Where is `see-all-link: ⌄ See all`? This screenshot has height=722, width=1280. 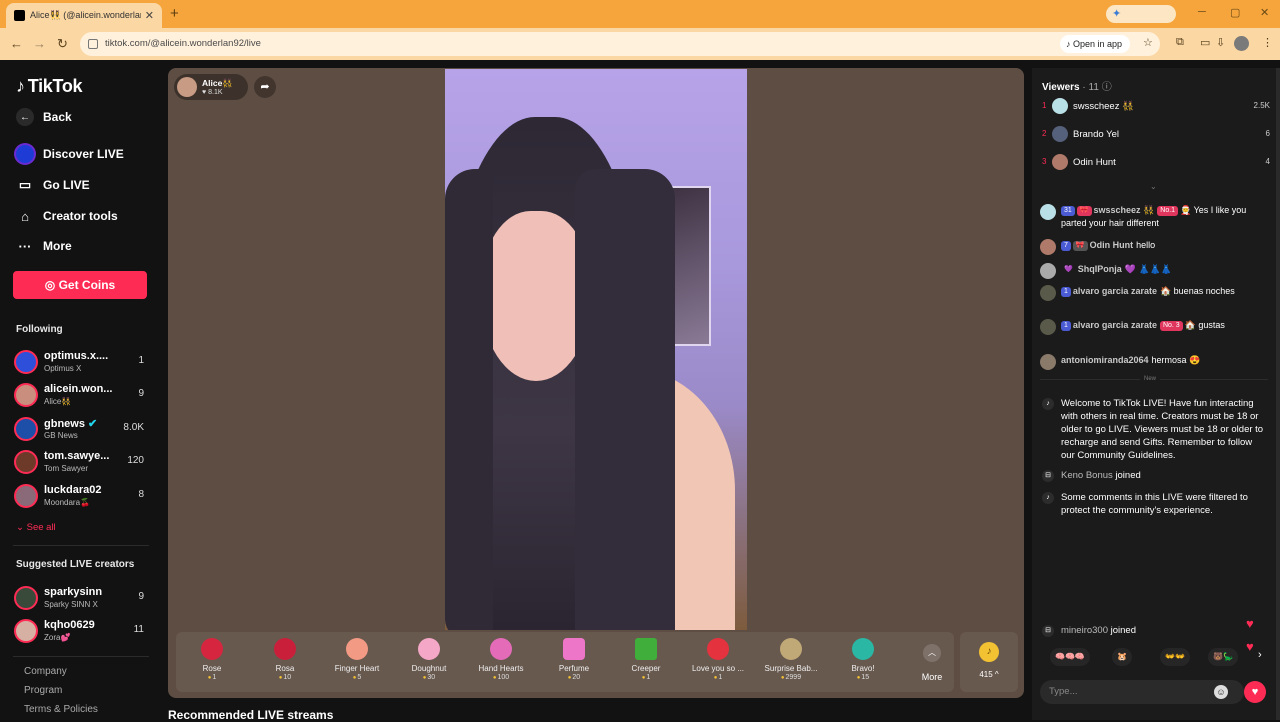
see-all-link: ⌄ See all is located at coordinates (36, 527).